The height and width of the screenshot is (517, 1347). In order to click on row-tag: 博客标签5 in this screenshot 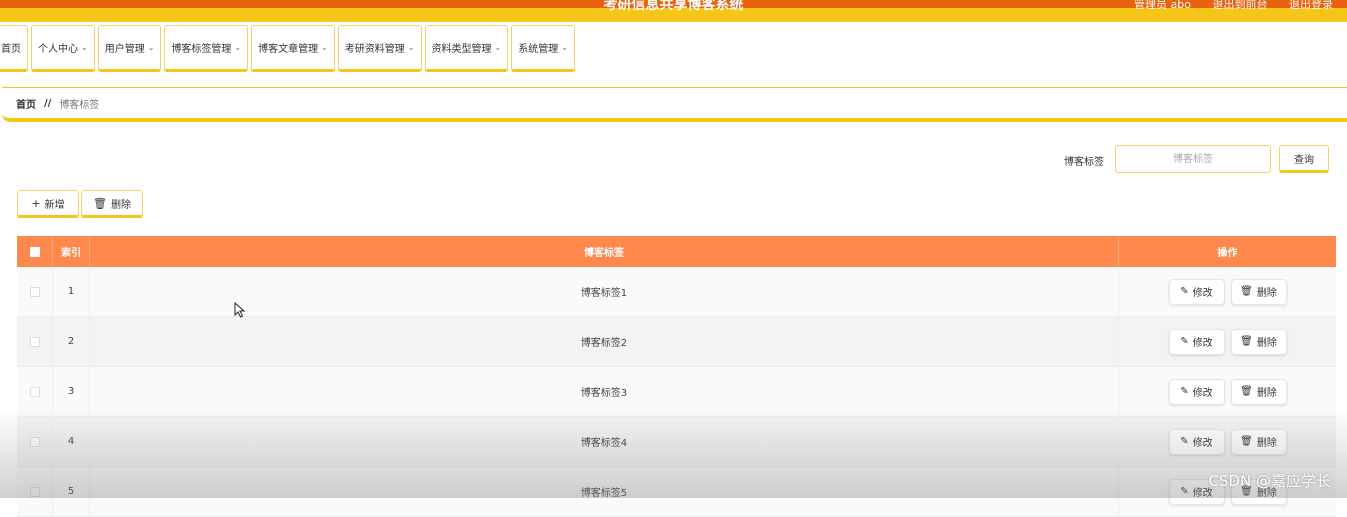, I will do `click(604, 491)`.